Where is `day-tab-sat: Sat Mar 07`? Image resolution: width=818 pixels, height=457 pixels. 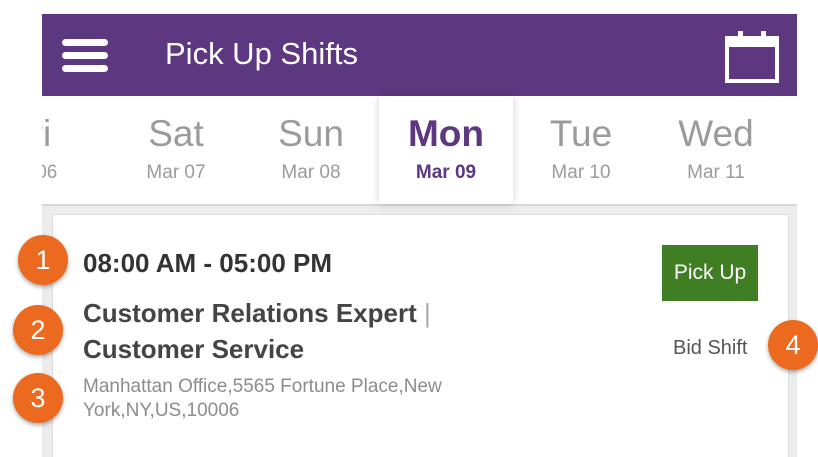 day-tab-sat: Sat Mar 07 is located at coordinates (176, 150).